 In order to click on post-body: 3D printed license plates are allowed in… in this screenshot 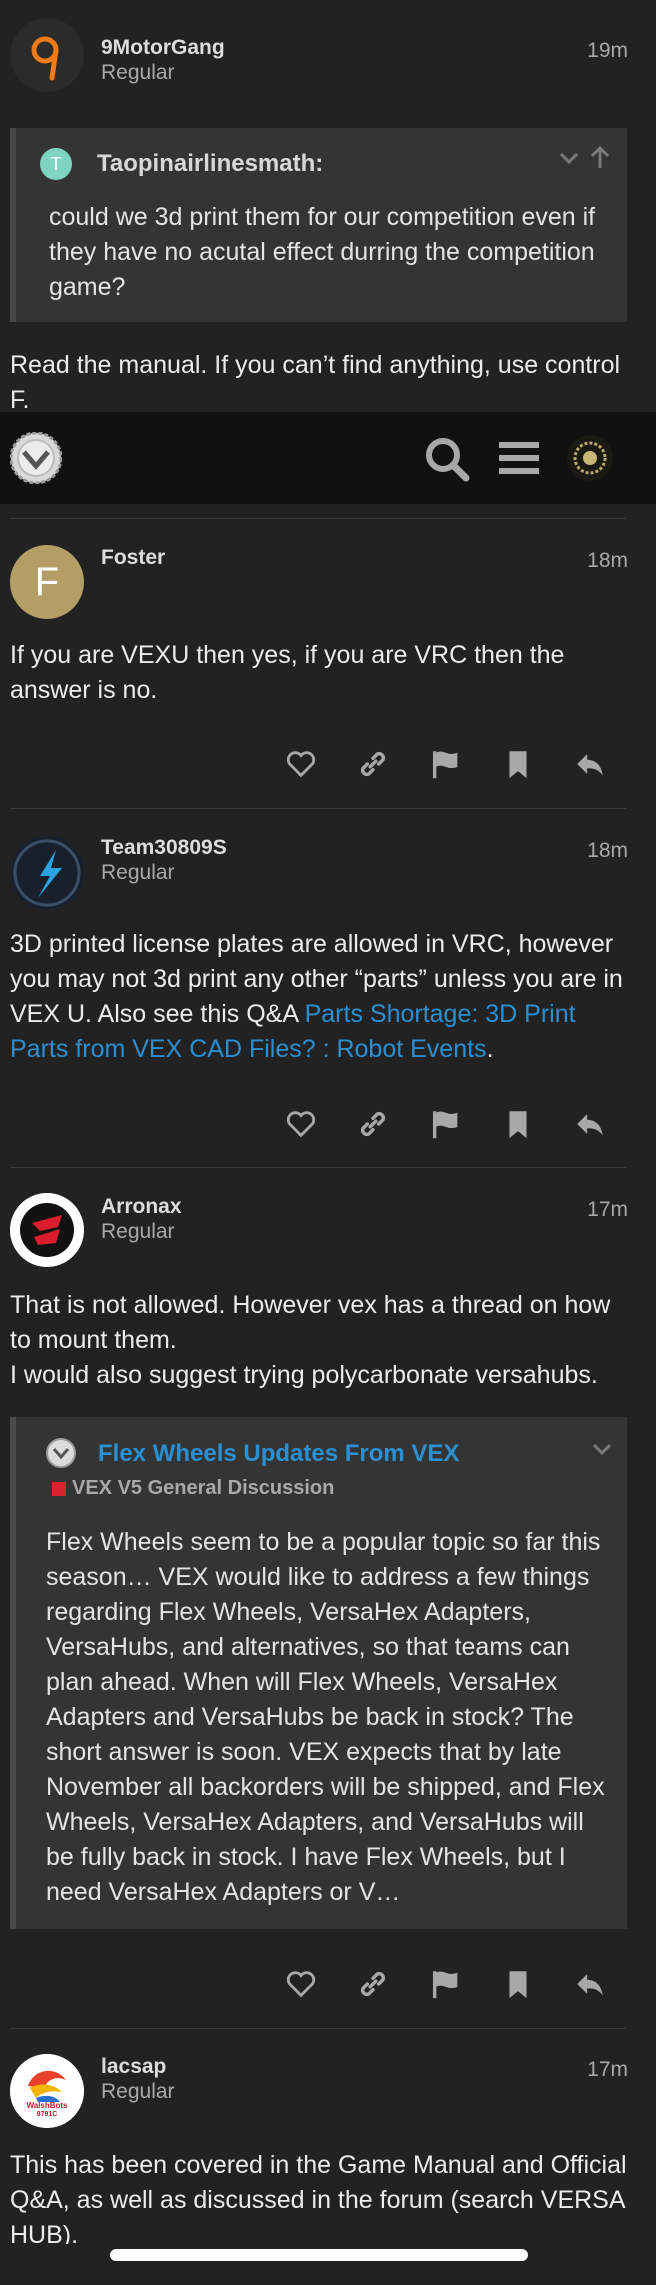, I will do `click(320, 997)`.